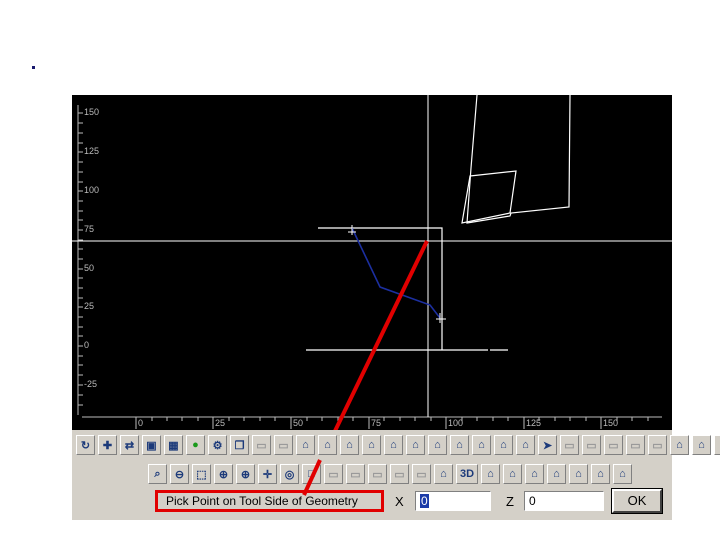 The height and width of the screenshot is (540, 720). What do you see at coordinates (399, 501) in the screenshot?
I see `x-label: X` at bounding box center [399, 501].